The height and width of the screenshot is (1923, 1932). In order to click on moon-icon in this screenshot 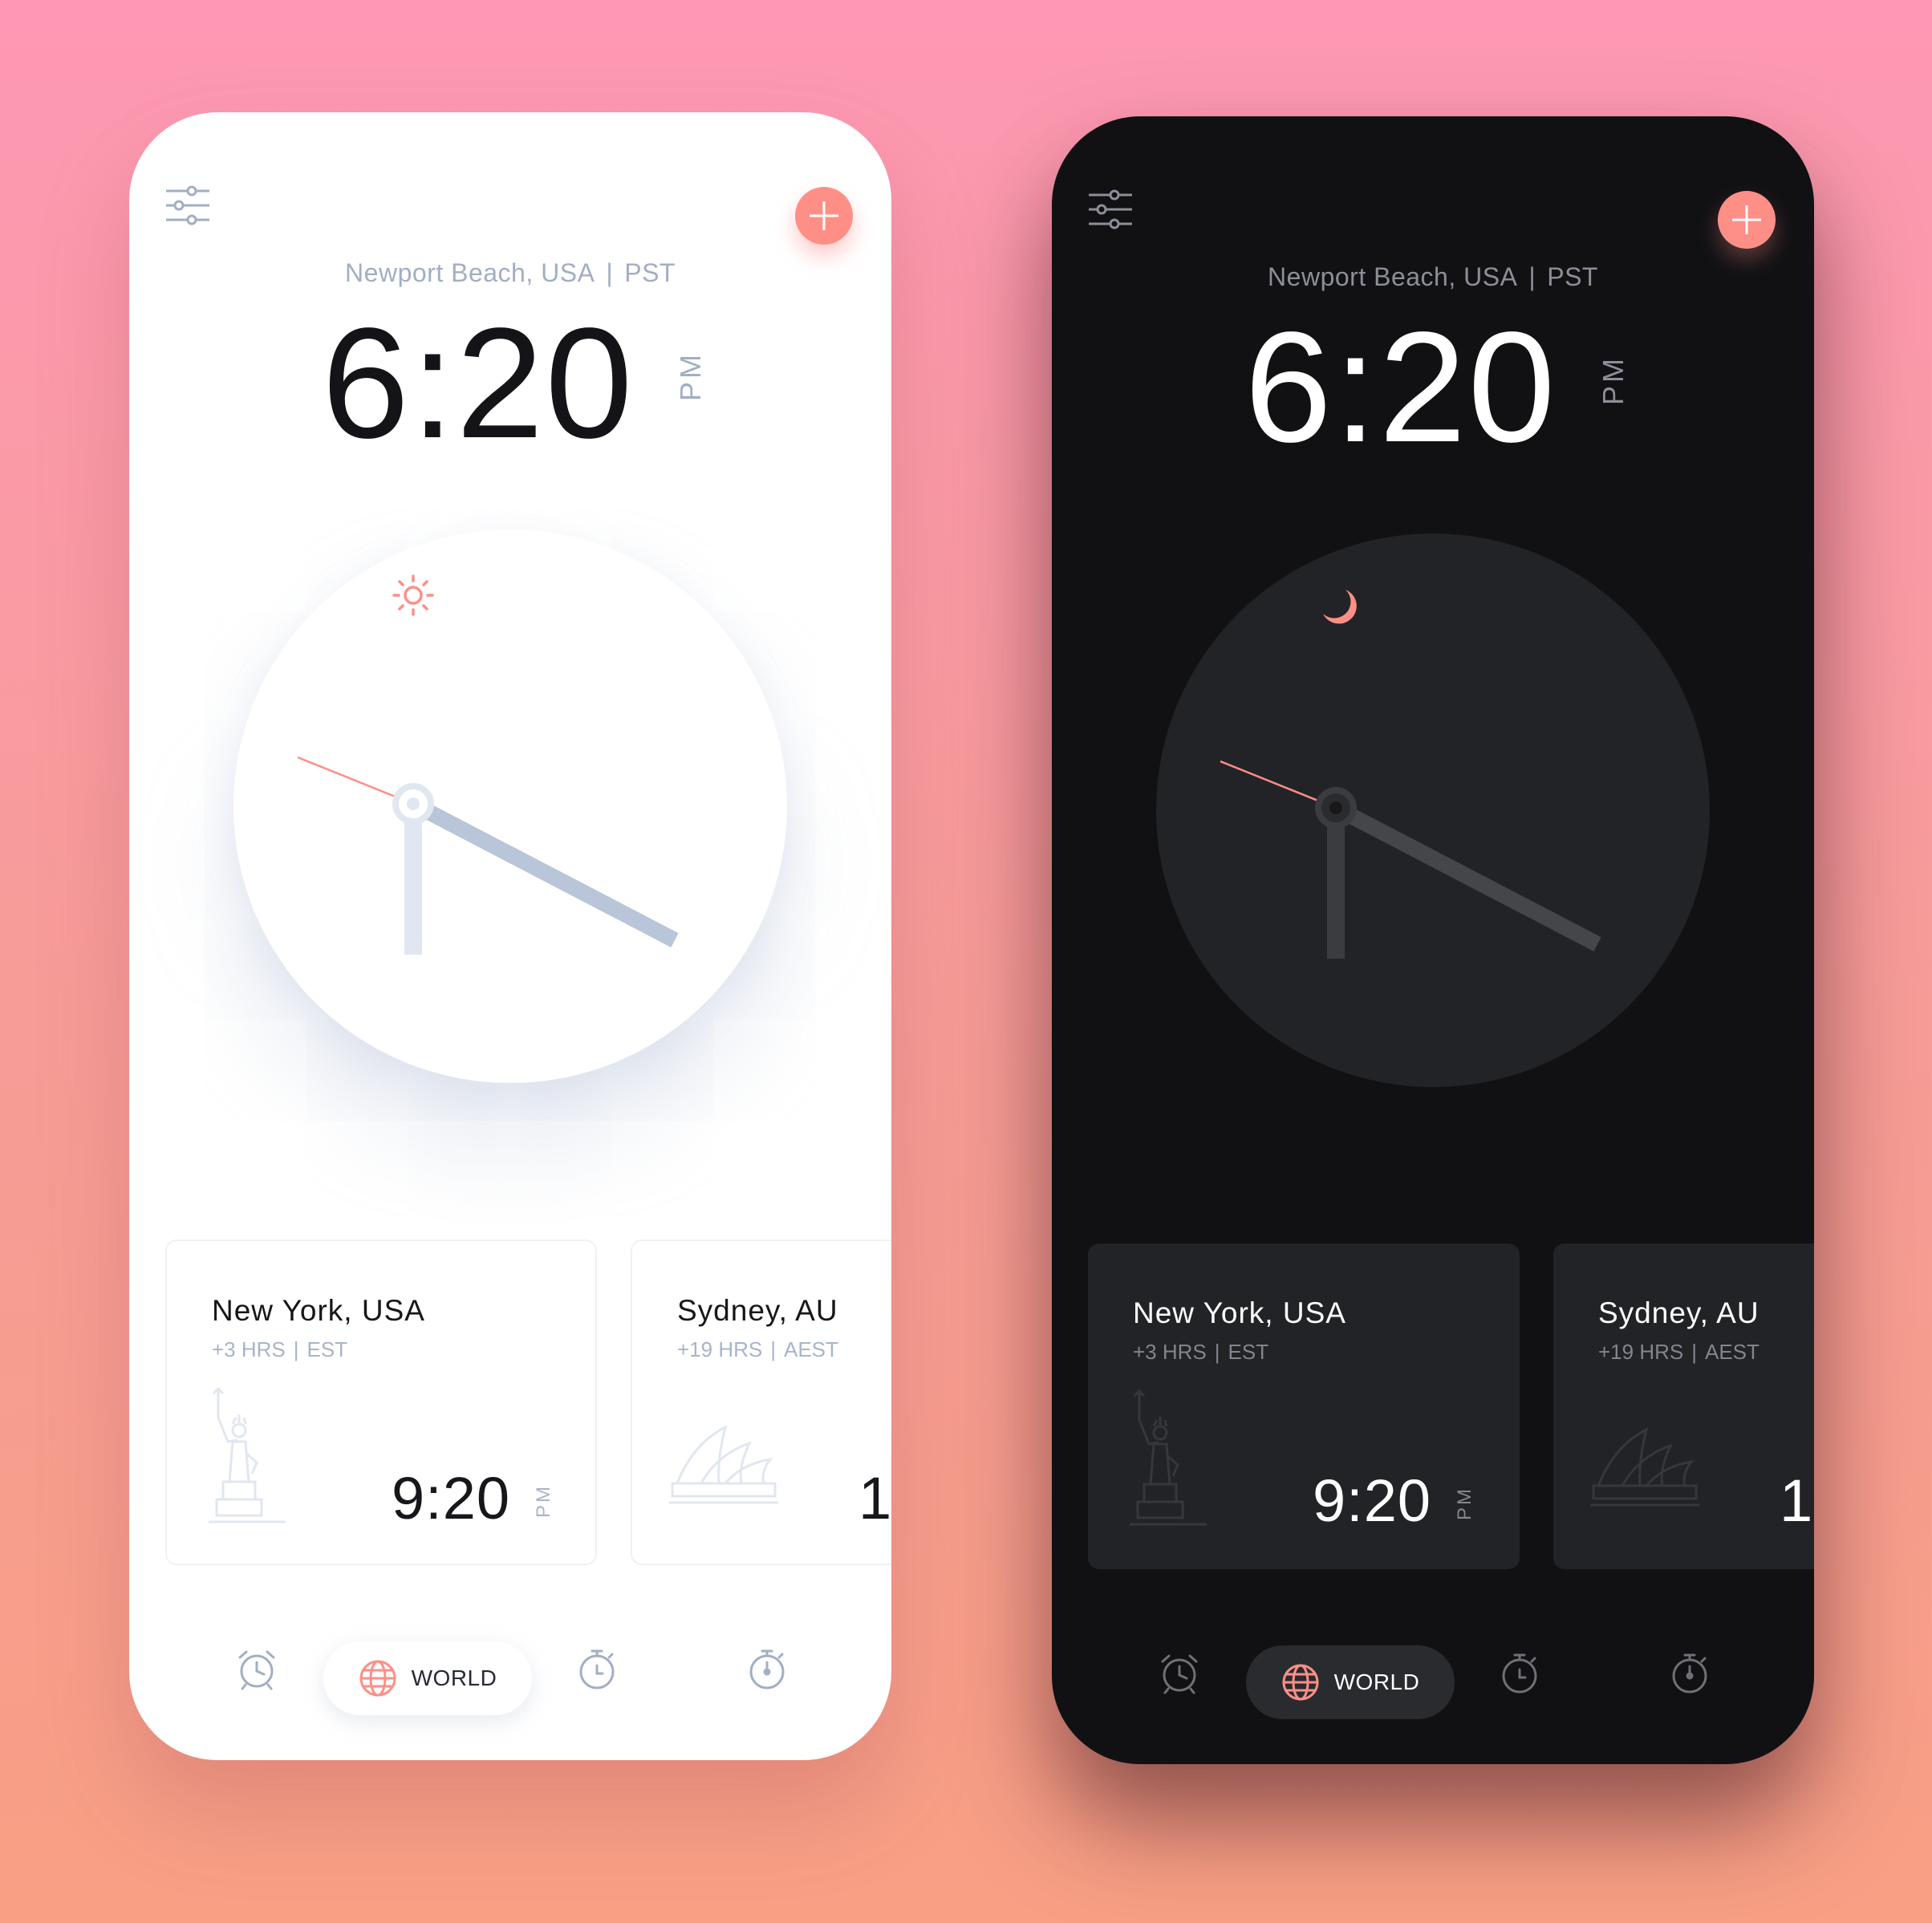, I will do `click(1340, 607)`.